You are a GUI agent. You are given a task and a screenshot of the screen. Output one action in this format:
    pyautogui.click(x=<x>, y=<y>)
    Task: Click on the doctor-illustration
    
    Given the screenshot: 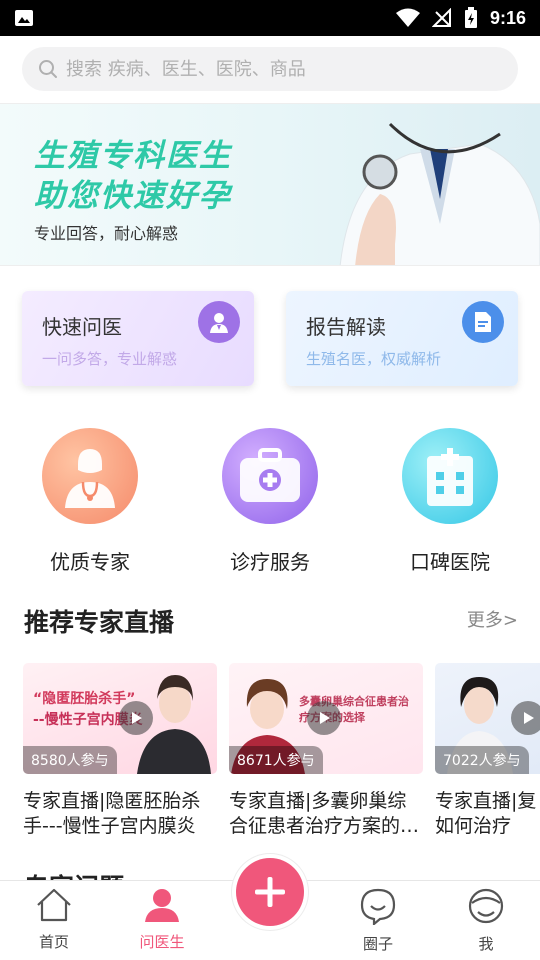 What is the action you would take?
    pyautogui.click(x=439, y=193)
    